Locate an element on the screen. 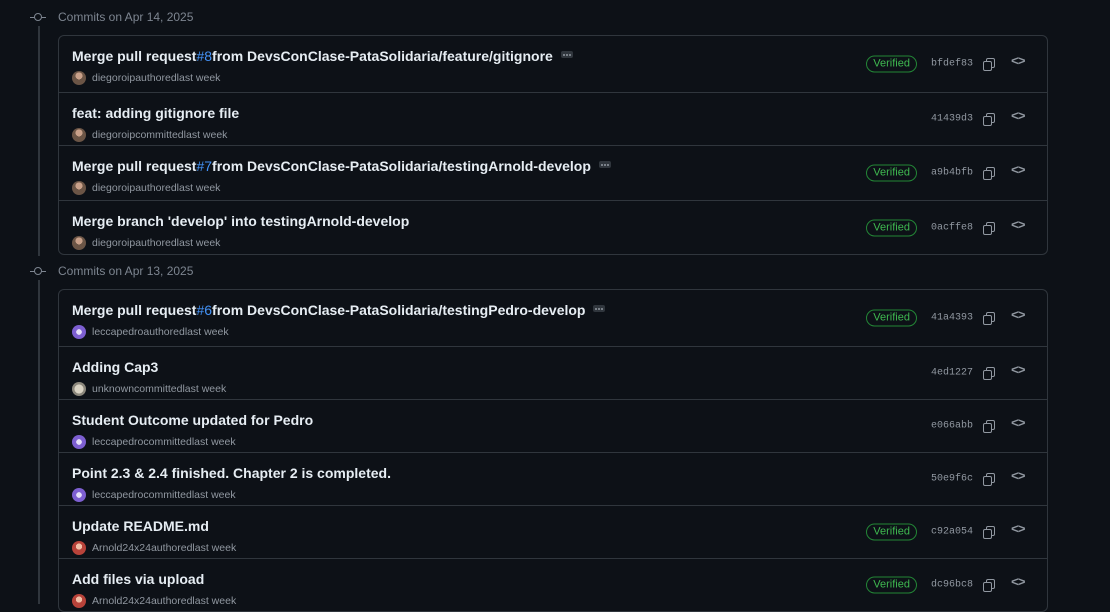 The image size is (1110, 612). commit-title-link: Student Outcome updated for Pedro is located at coordinates (192, 420).